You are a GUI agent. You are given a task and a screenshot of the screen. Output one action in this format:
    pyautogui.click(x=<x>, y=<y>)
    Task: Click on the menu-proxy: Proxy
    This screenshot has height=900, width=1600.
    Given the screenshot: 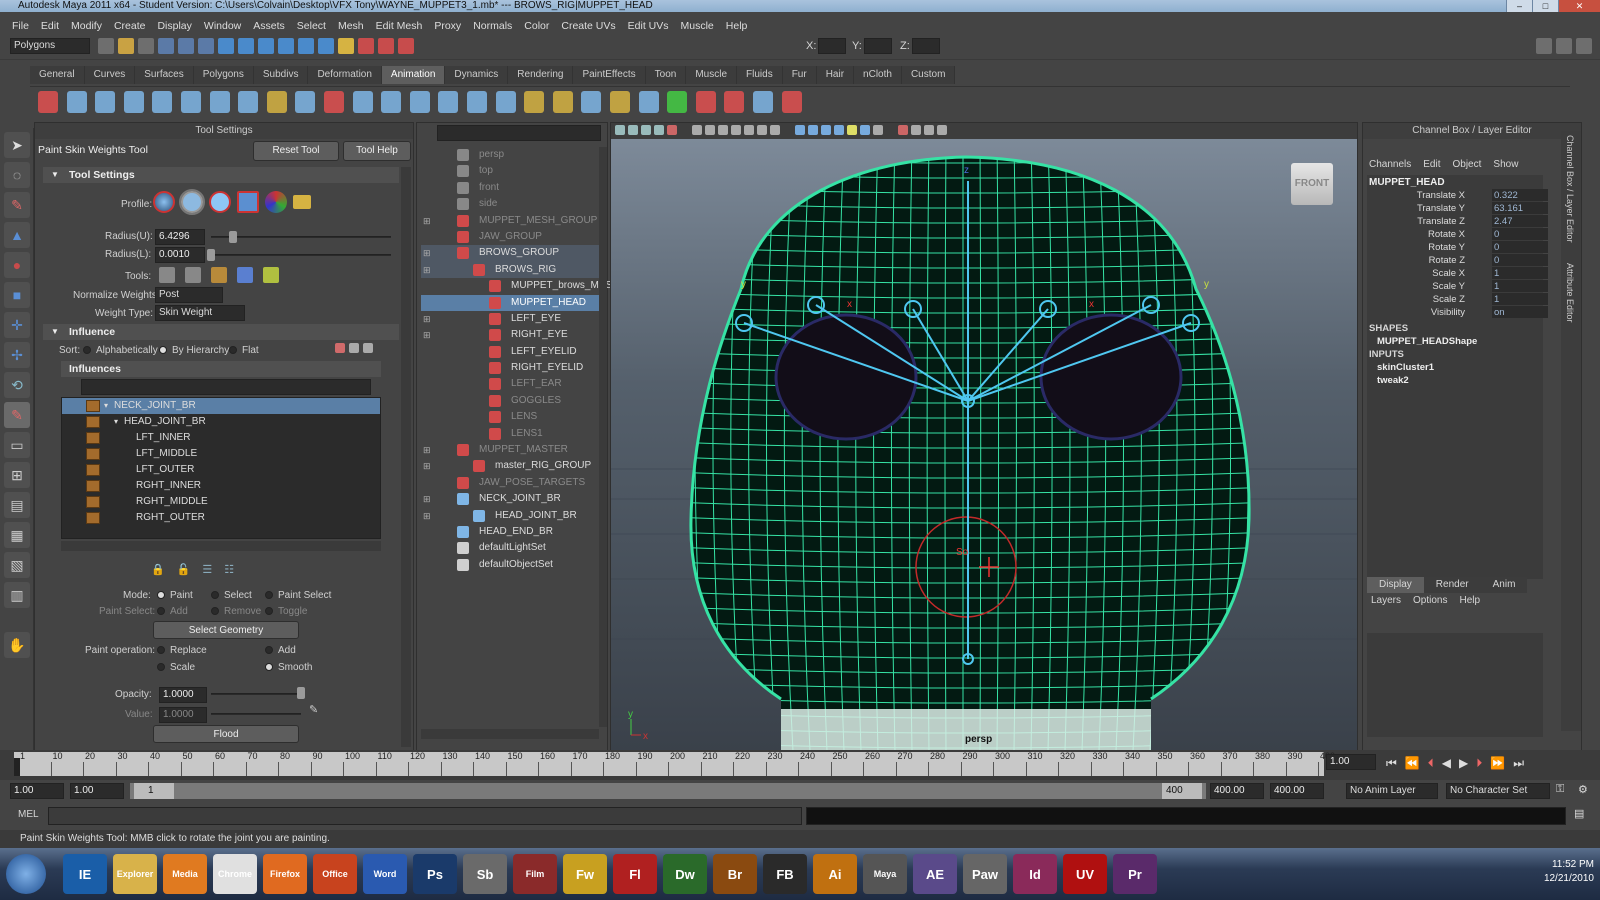 What is the action you would take?
    pyautogui.click(x=447, y=26)
    